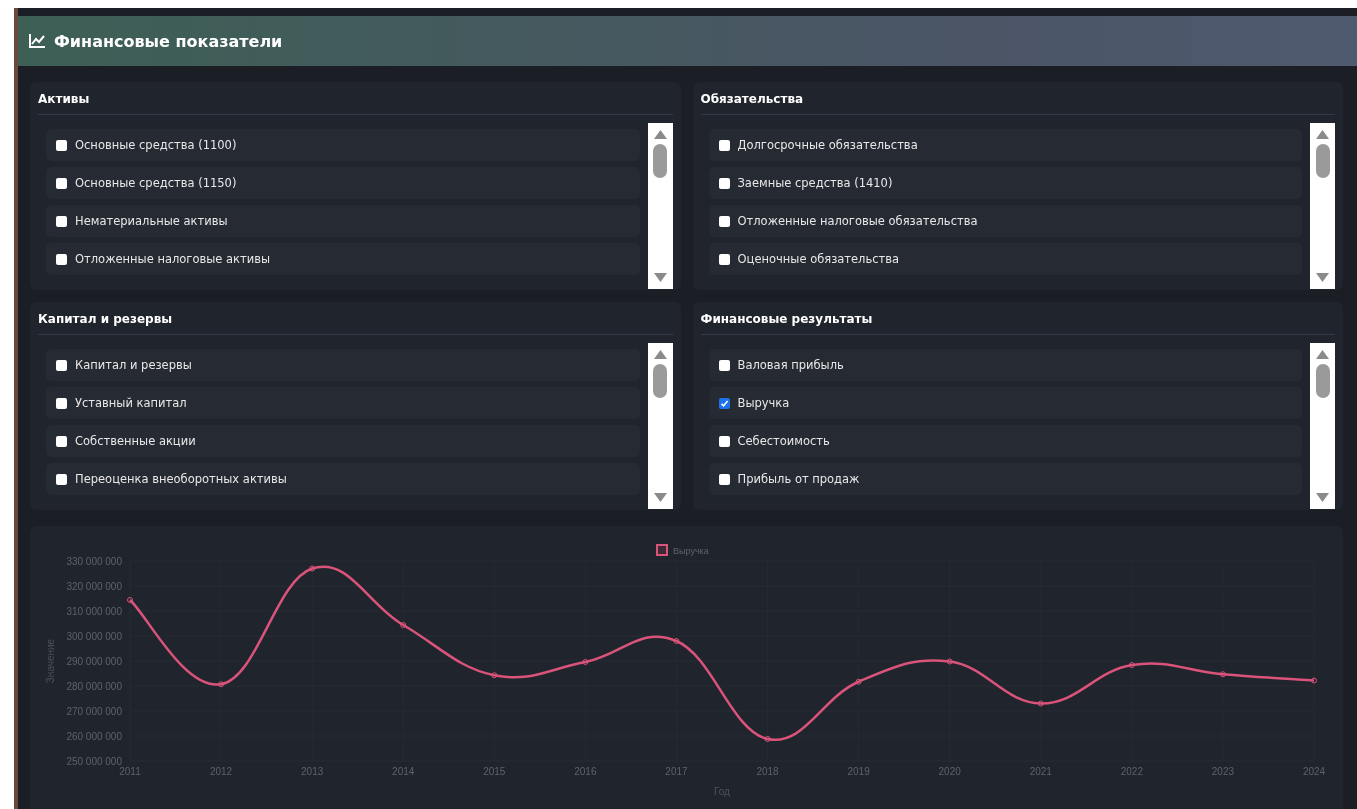  Describe the element at coordinates (343, 365) in the screenshot. I see `checkbox-item: Капитал и резервы` at that location.